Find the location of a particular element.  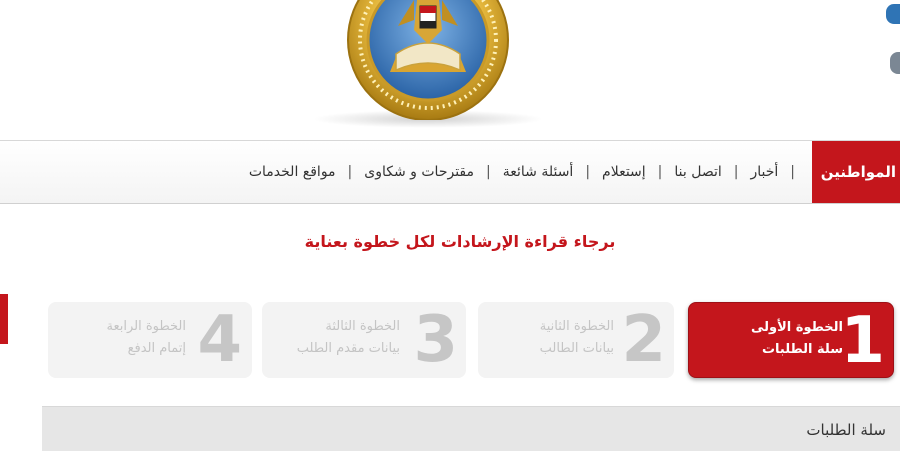

nav-item-citizens: المواطنين is located at coordinates (856, 172).